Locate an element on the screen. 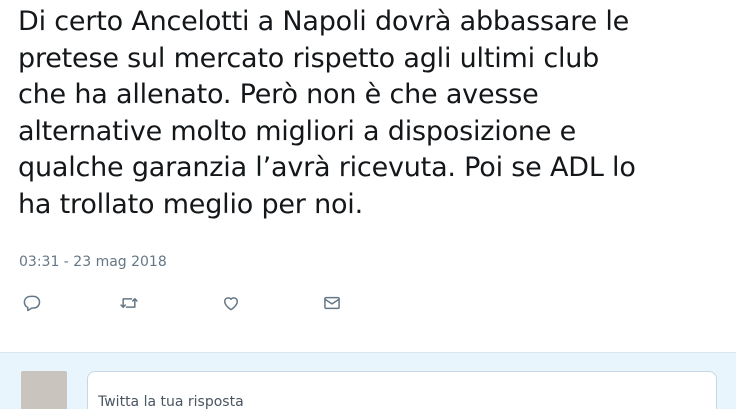 This screenshot has height=409, width=736. retweet-arrows-icon is located at coordinates (129, 303).